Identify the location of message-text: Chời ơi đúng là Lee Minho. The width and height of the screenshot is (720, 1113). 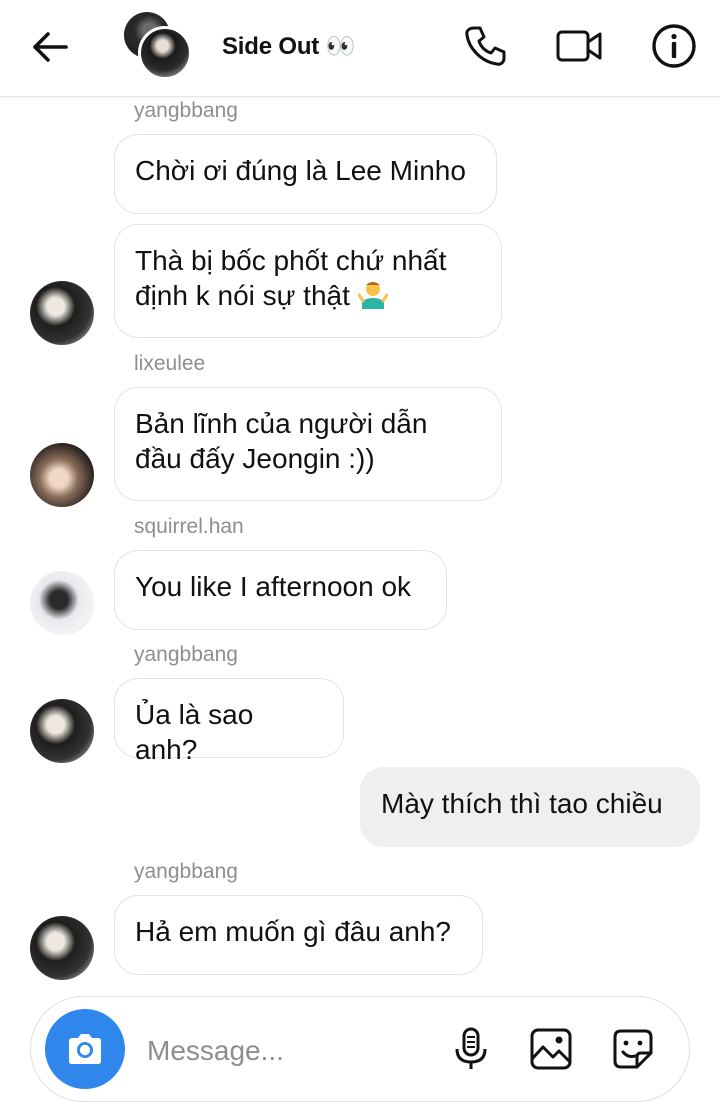
(300, 170).